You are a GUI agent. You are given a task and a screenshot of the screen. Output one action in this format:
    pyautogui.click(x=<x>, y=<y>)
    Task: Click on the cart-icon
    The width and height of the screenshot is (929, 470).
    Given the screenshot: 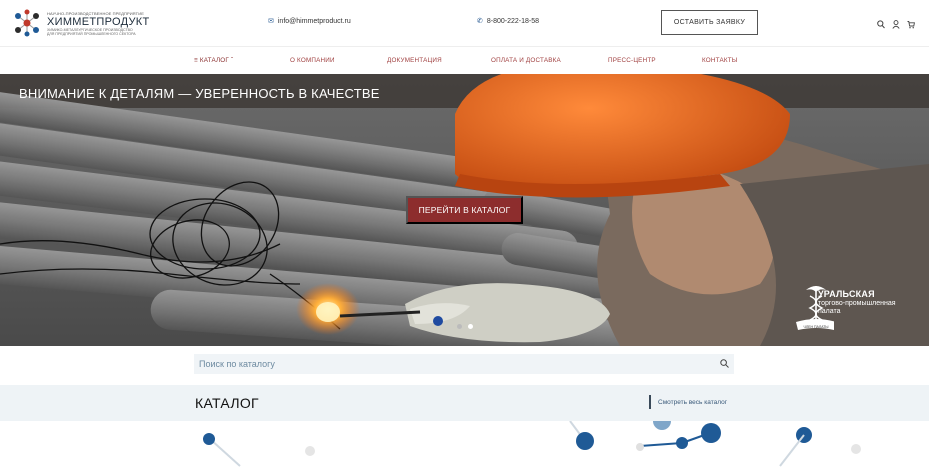 What is the action you would take?
    pyautogui.click(x=911, y=22)
    